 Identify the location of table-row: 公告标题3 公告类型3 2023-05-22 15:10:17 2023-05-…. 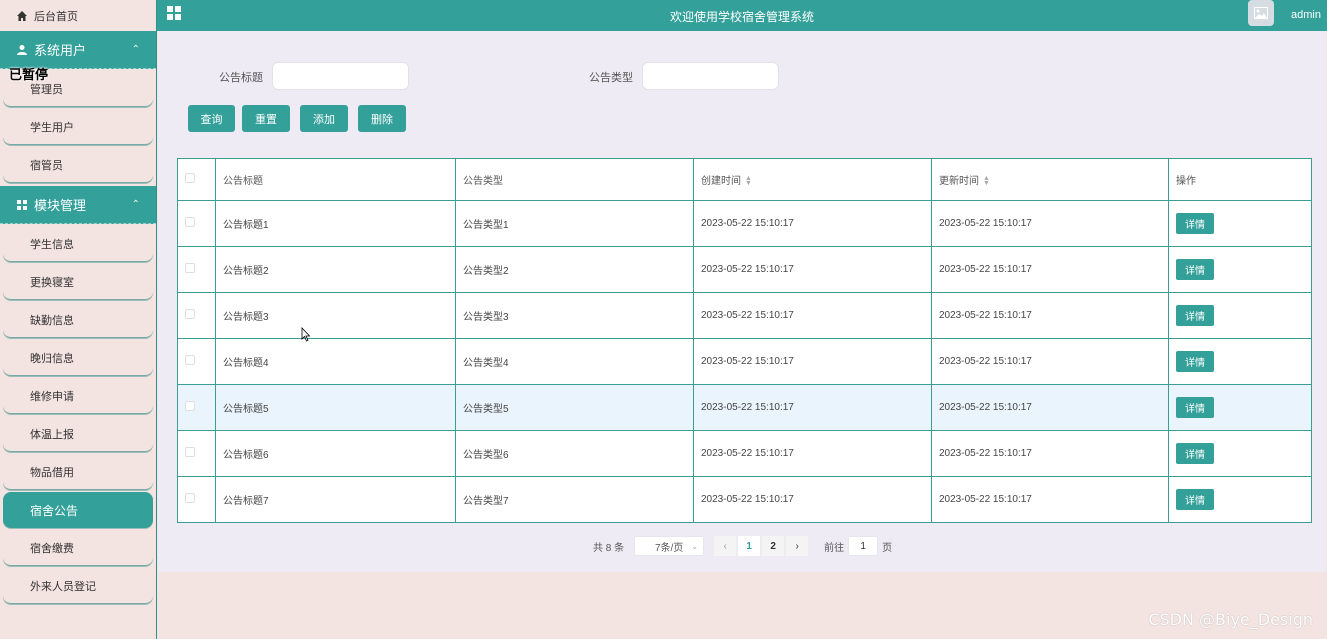
(744, 315).